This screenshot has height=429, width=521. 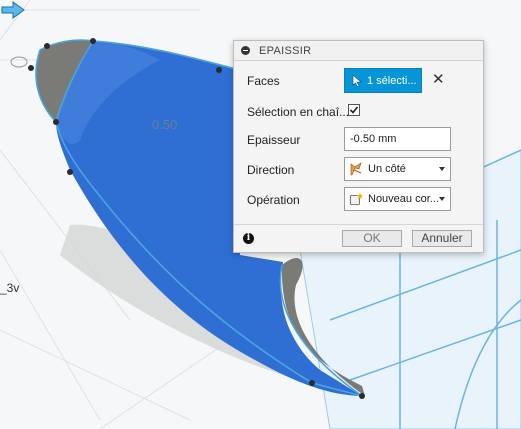 What do you see at coordinates (358, 51) in the screenshot?
I see `dialog-header: EPAISSIR` at bounding box center [358, 51].